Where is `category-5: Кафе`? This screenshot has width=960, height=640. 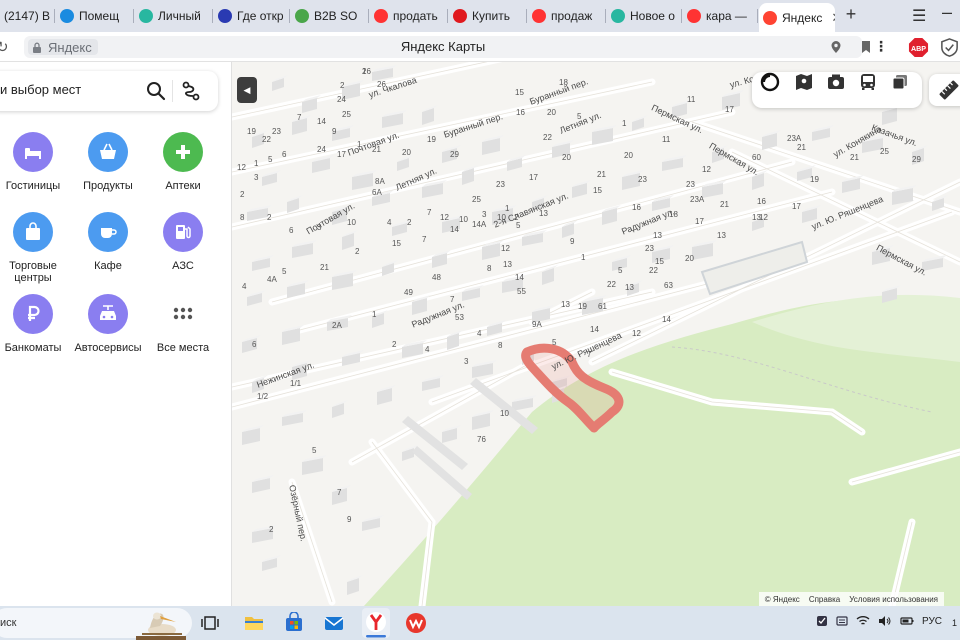
category-5: Кафе is located at coordinates (108, 242).